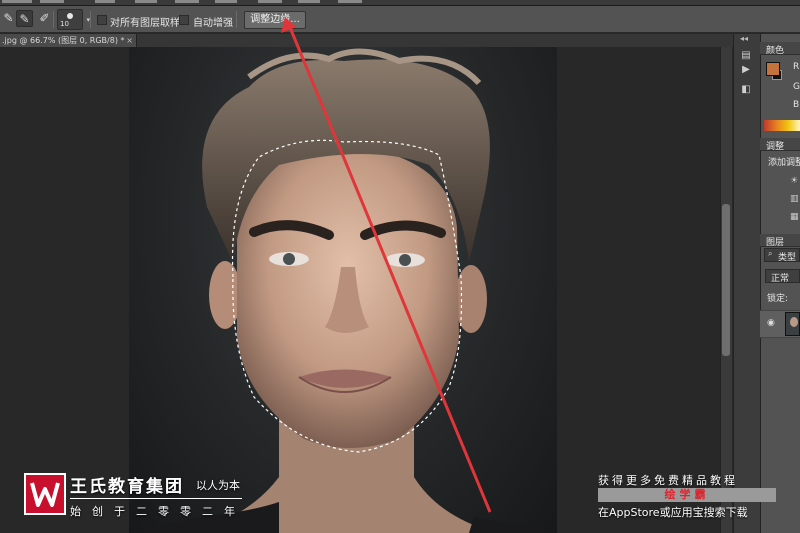 The width and height of the screenshot is (800, 533). Describe the element at coordinates (73, 19) in the screenshot. I see `brush-picker: 10 ▾` at that location.